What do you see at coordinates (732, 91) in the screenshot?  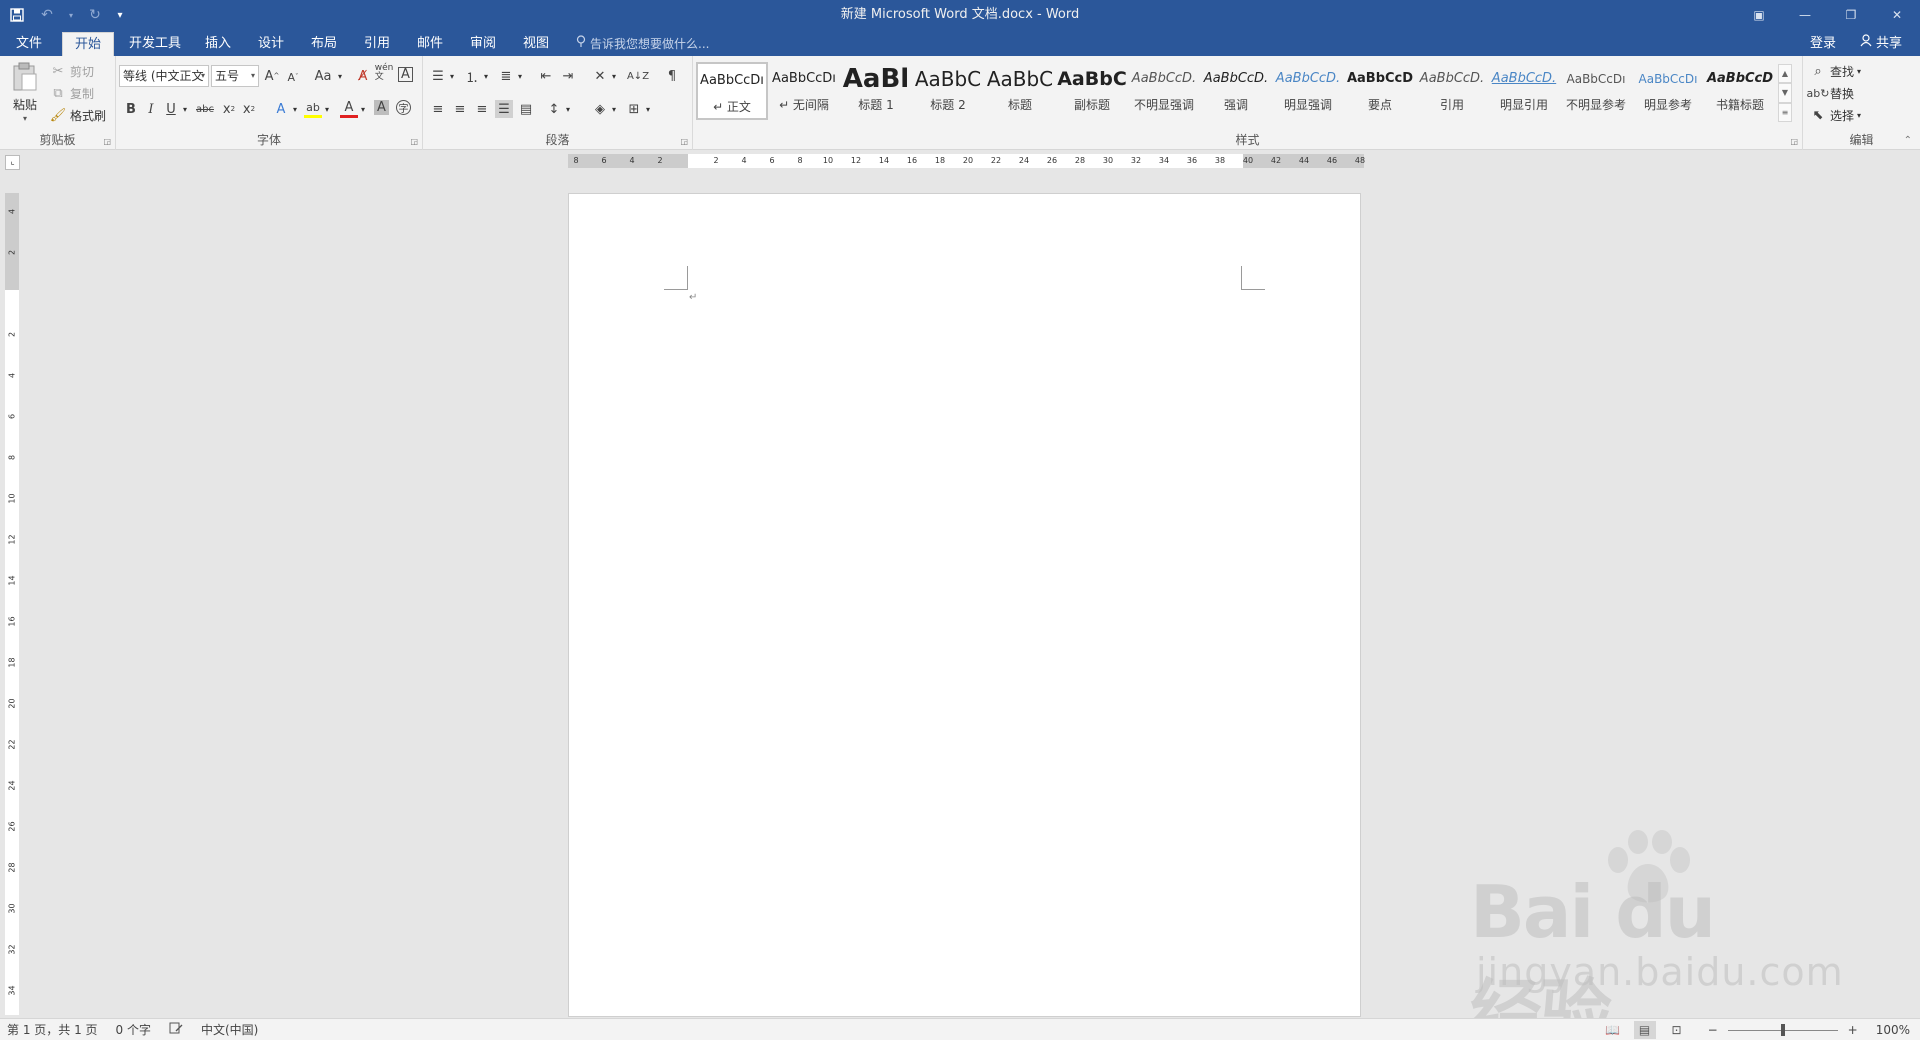 I see `style-item: AaBbCcDı ↵ 正文` at bounding box center [732, 91].